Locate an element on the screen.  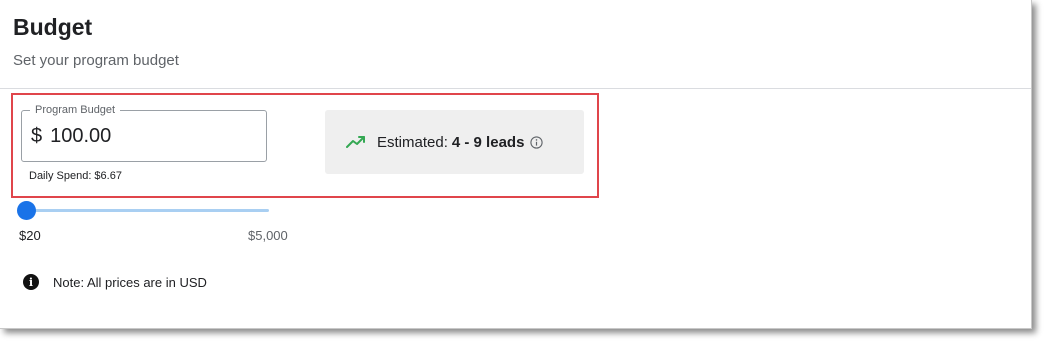
info-filled-icon: i is located at coordinates (31, 282).